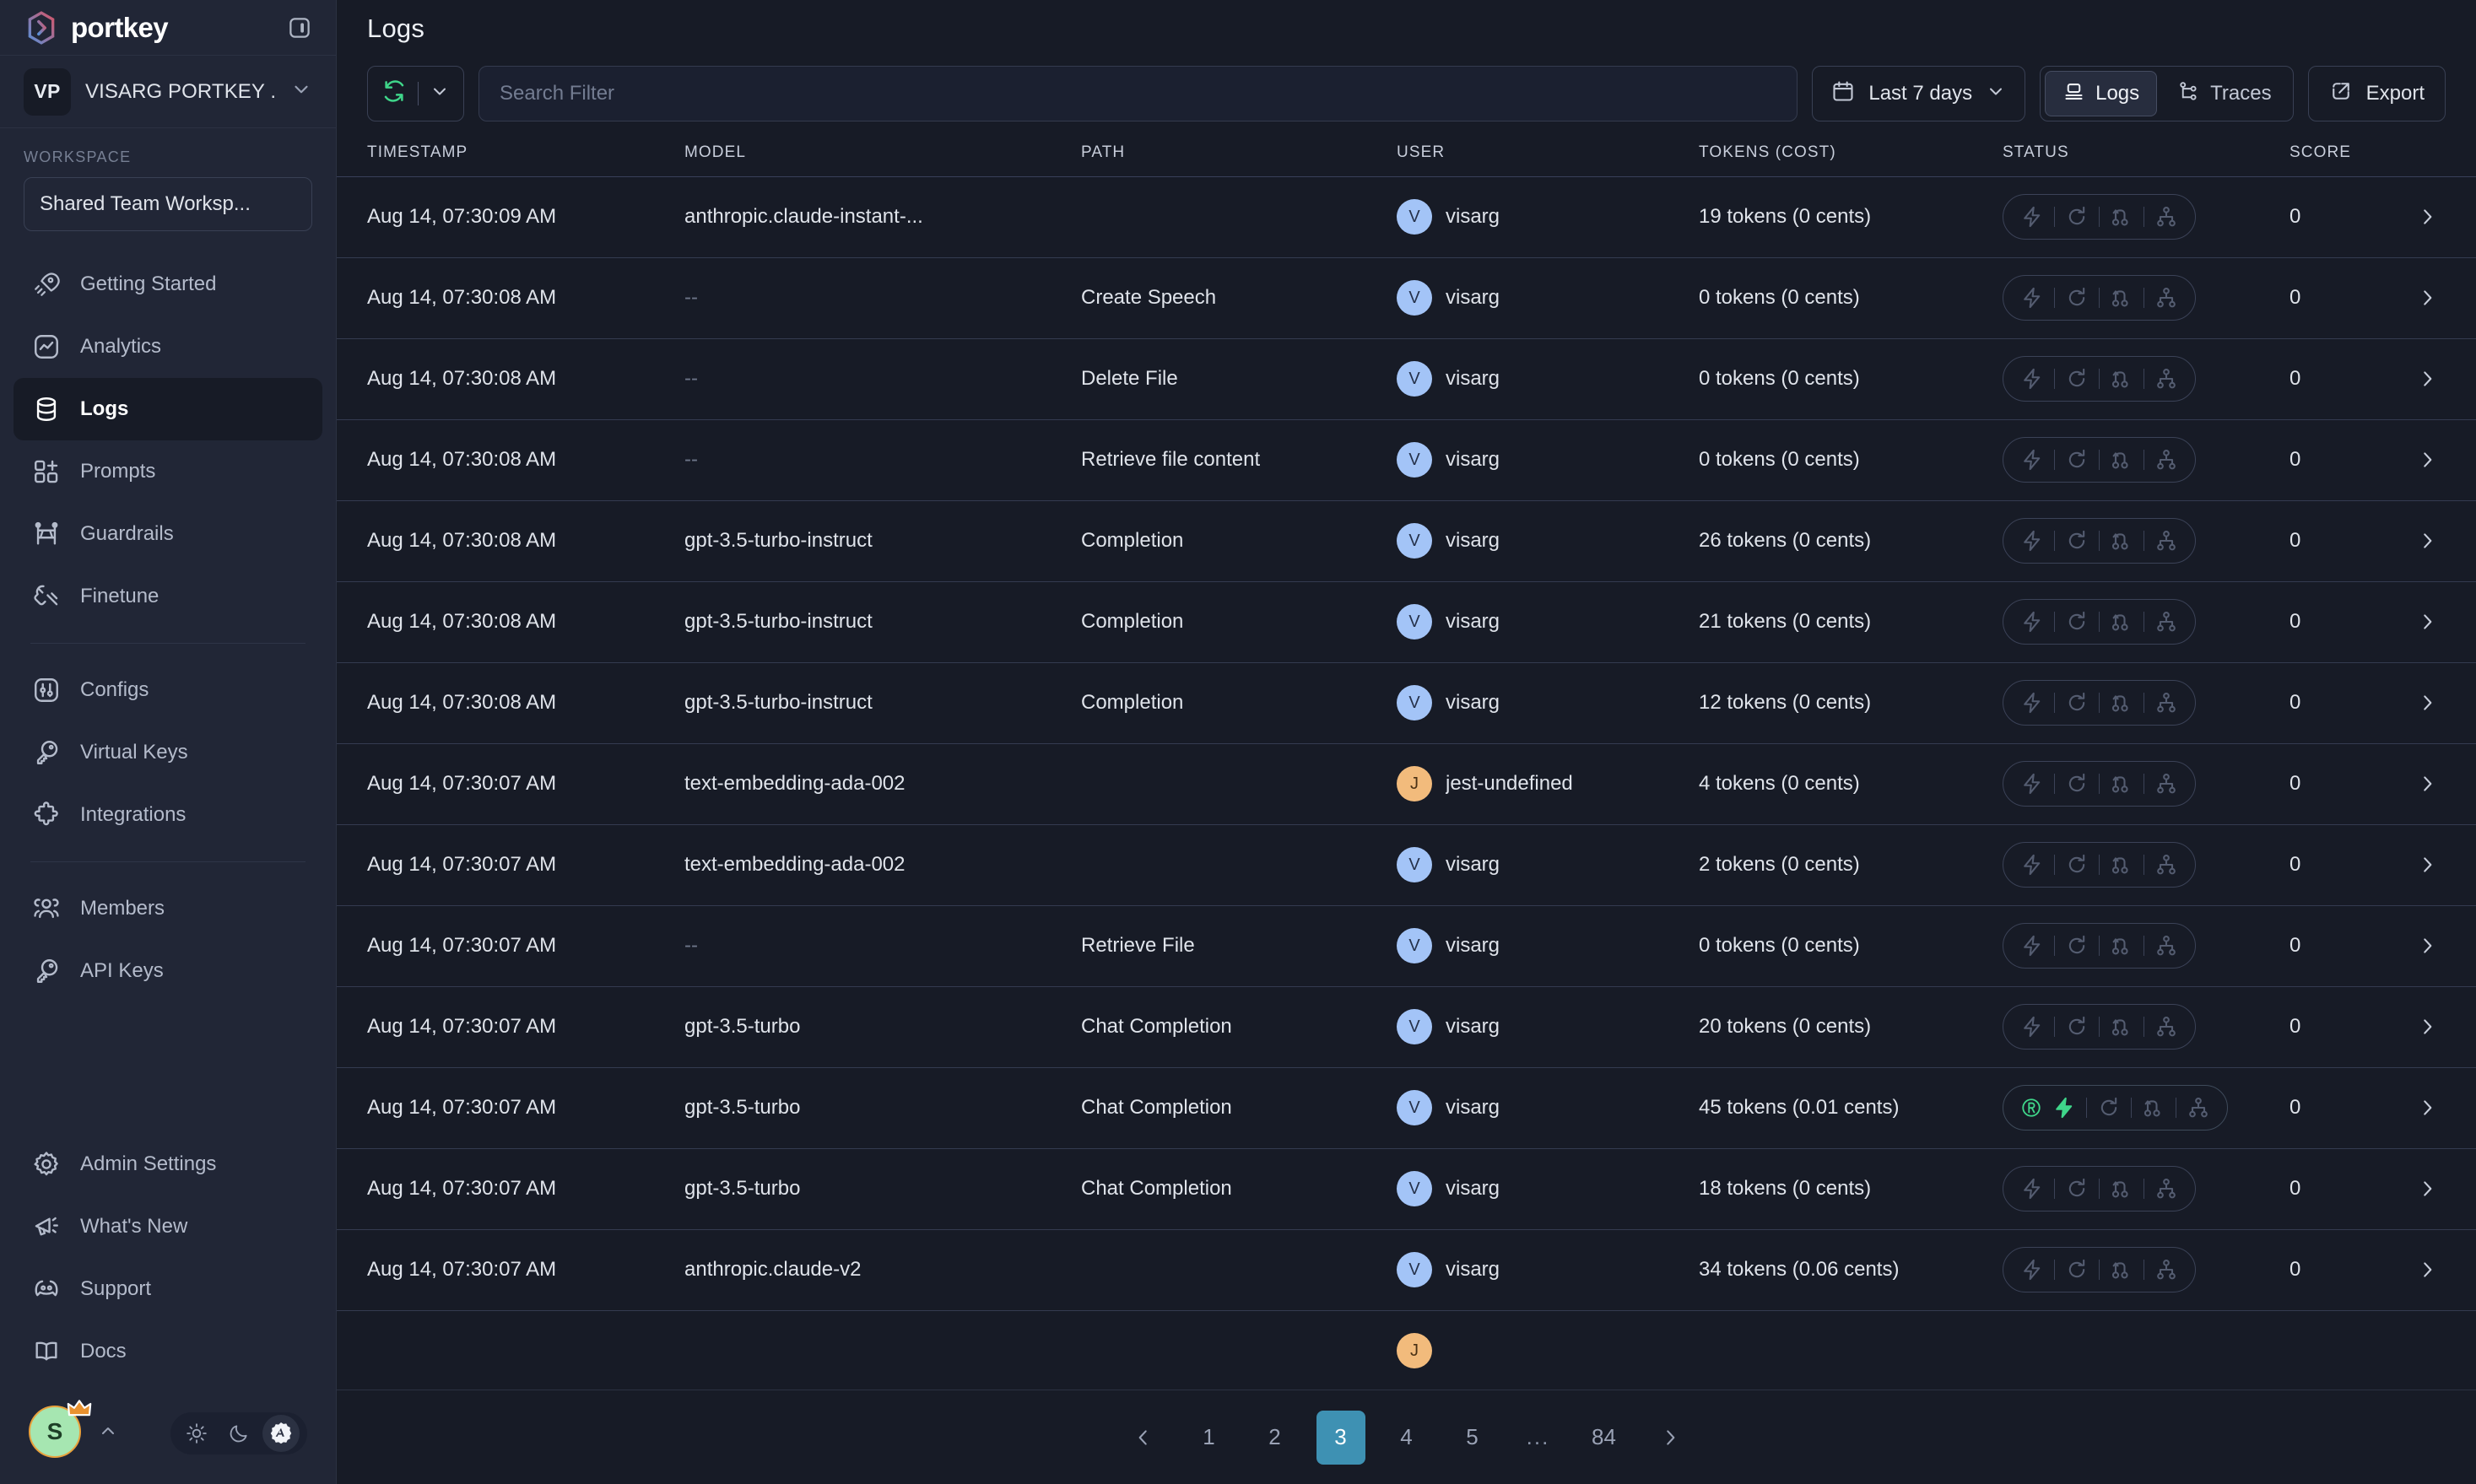 This screenshot has width=2476, height=1484. What do you see at coordinates (1414, 784) in the screenshot?
I see `avatar: J` at bounding box center [1414, 784].